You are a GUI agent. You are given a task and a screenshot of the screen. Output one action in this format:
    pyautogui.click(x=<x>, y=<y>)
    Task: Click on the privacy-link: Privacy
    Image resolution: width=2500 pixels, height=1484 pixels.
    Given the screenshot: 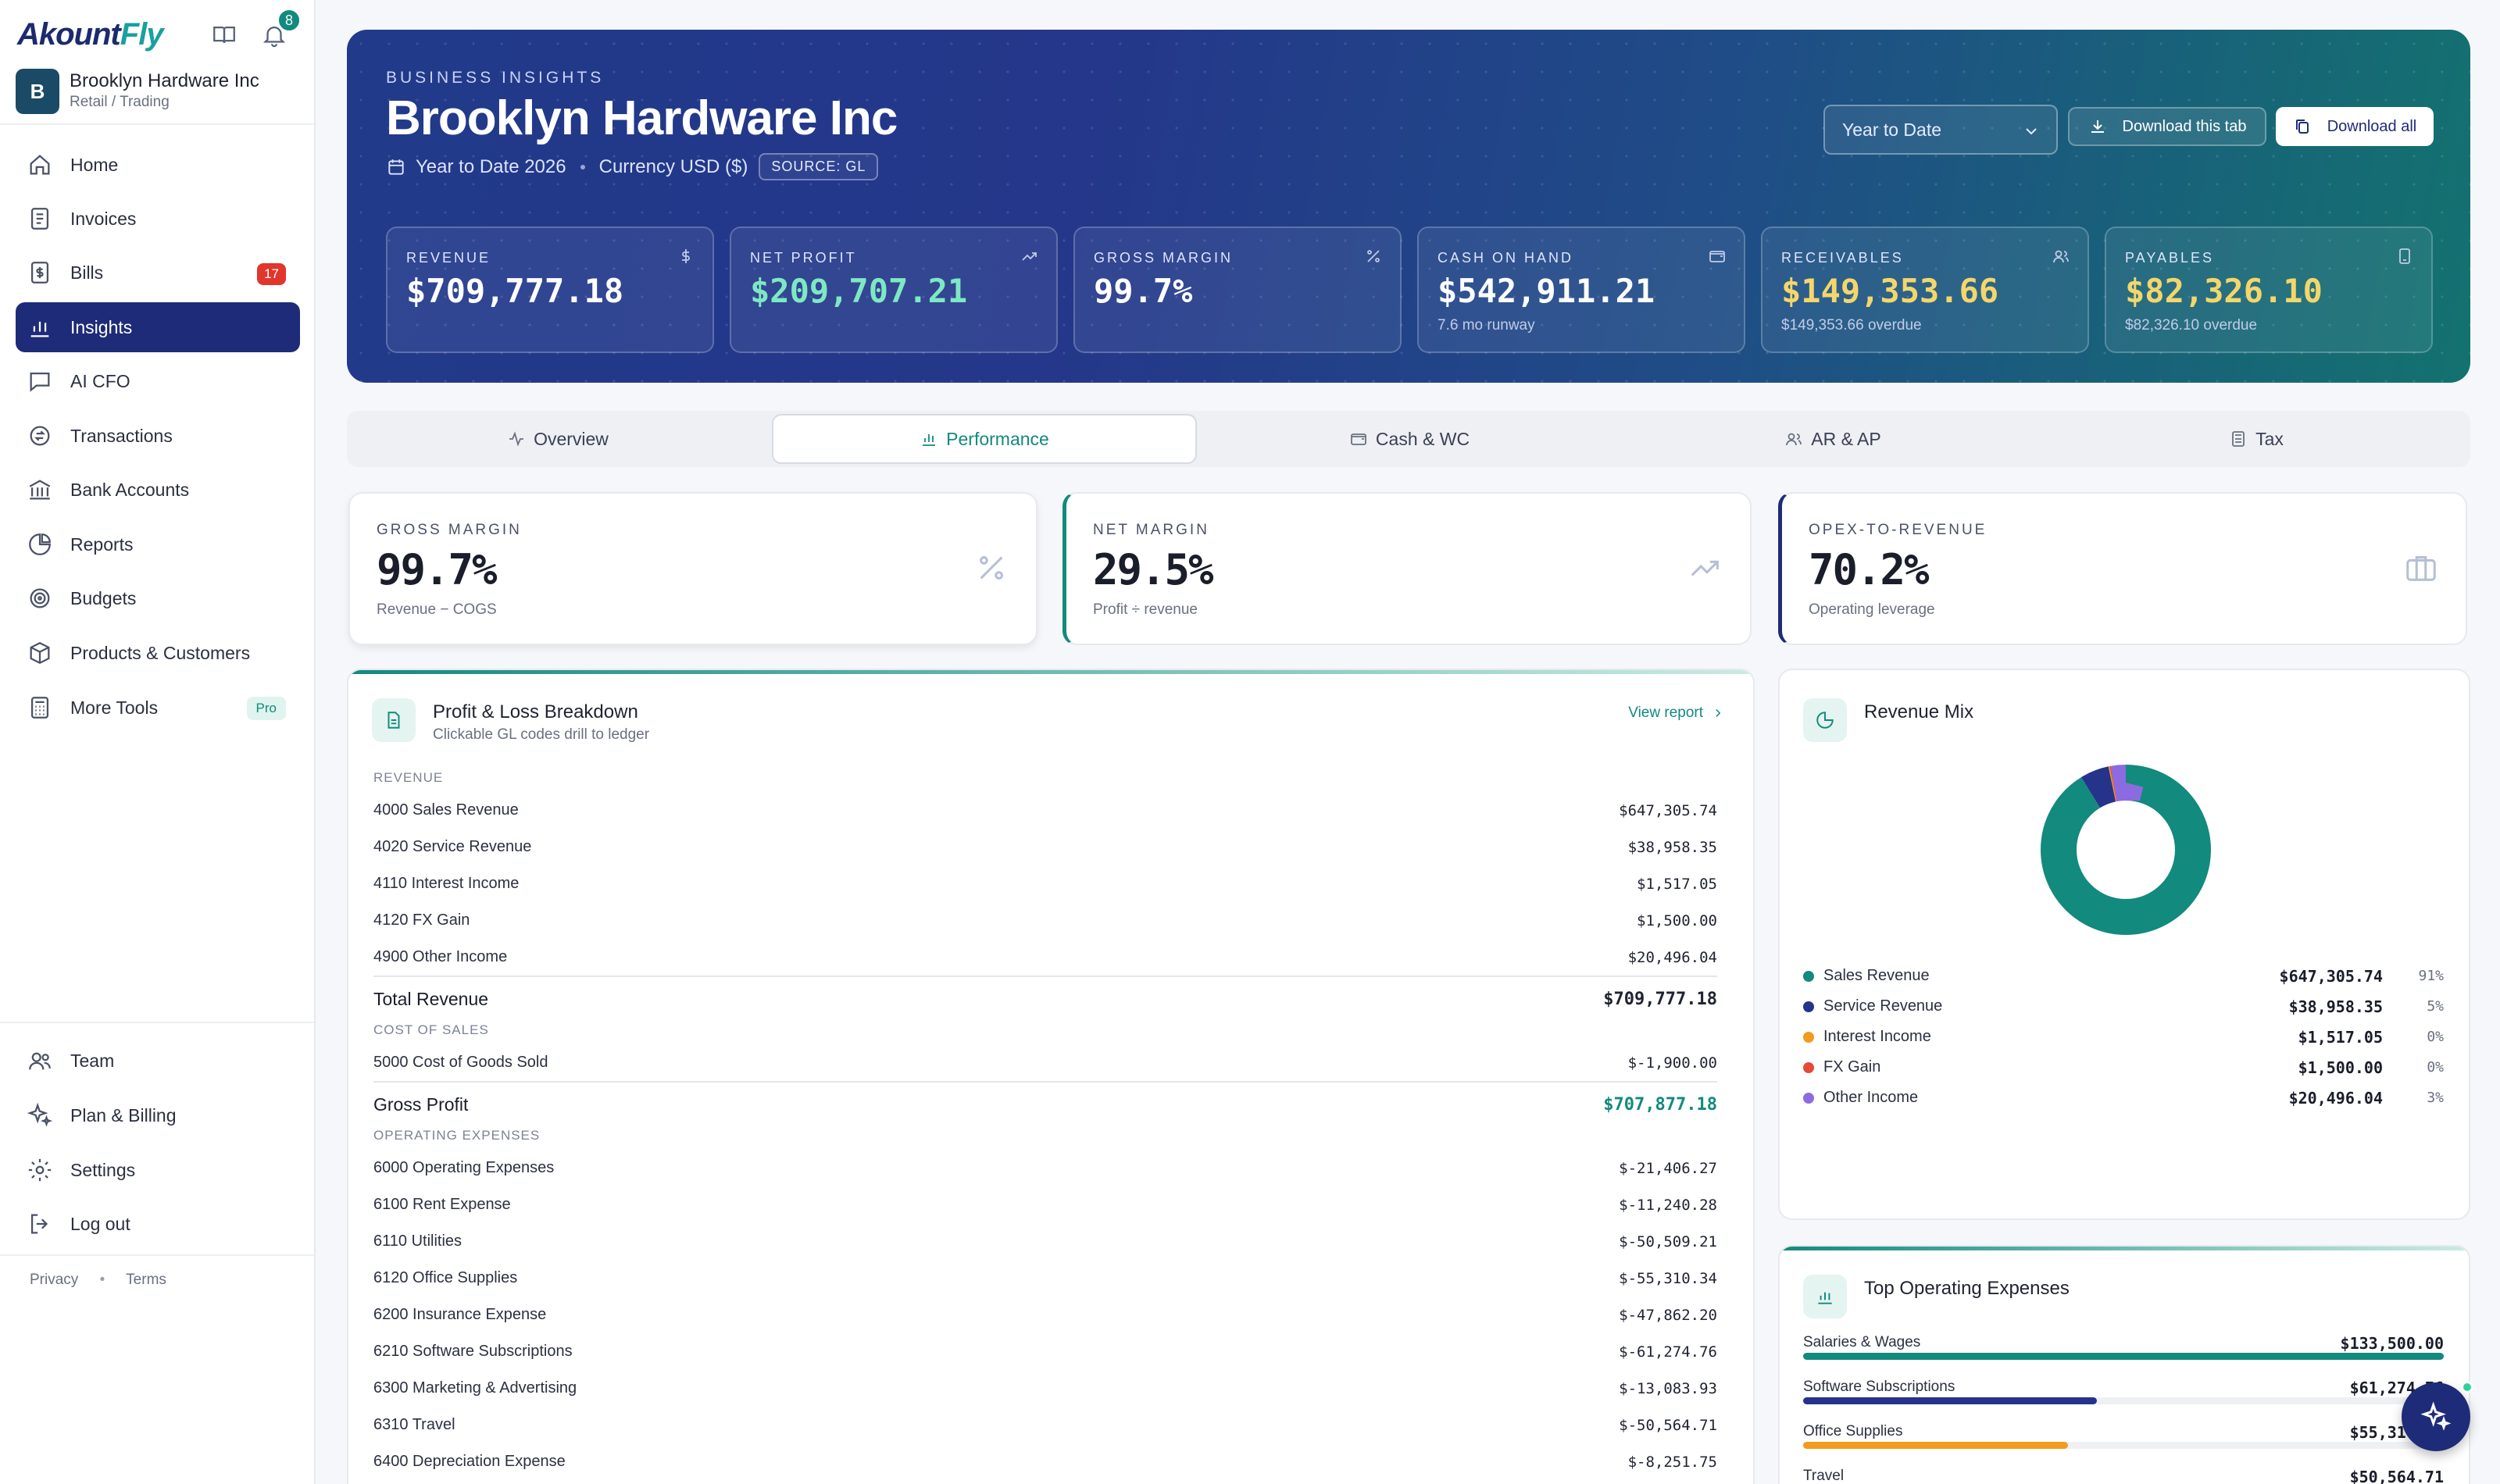 What is the action you would take?
    pyautogui.click(x=54, y=1280)
    